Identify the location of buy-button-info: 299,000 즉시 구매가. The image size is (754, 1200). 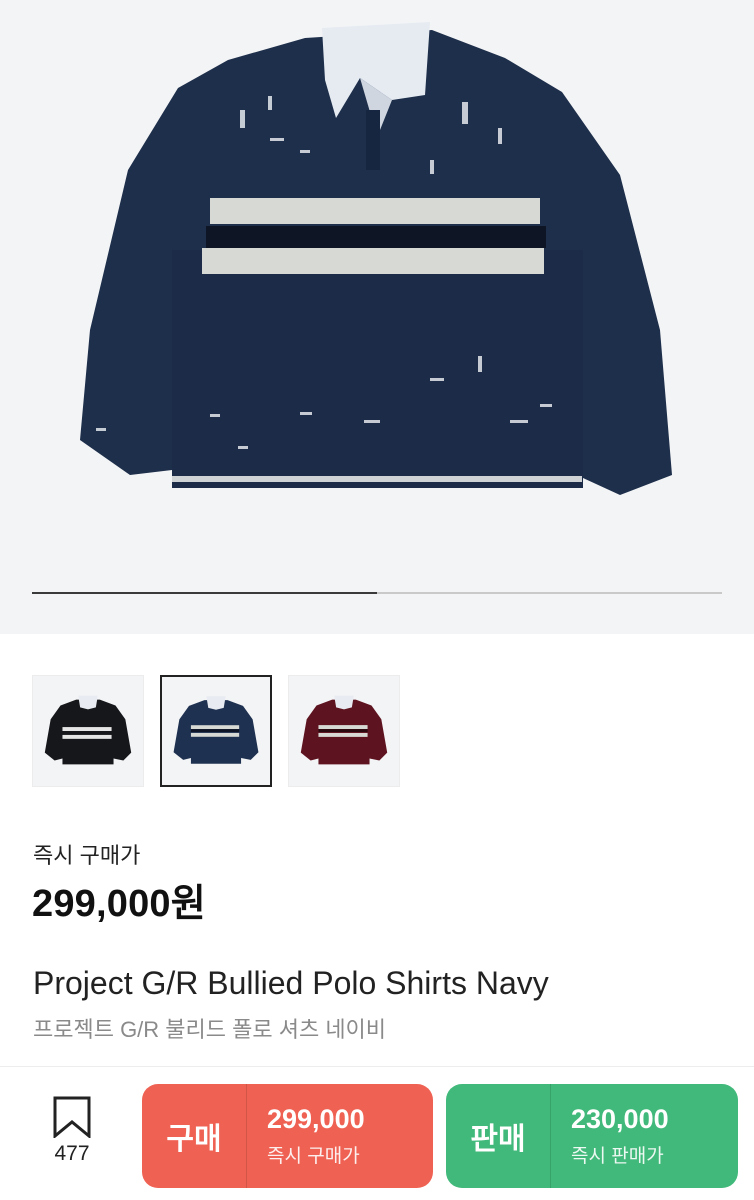
(306, 1136).